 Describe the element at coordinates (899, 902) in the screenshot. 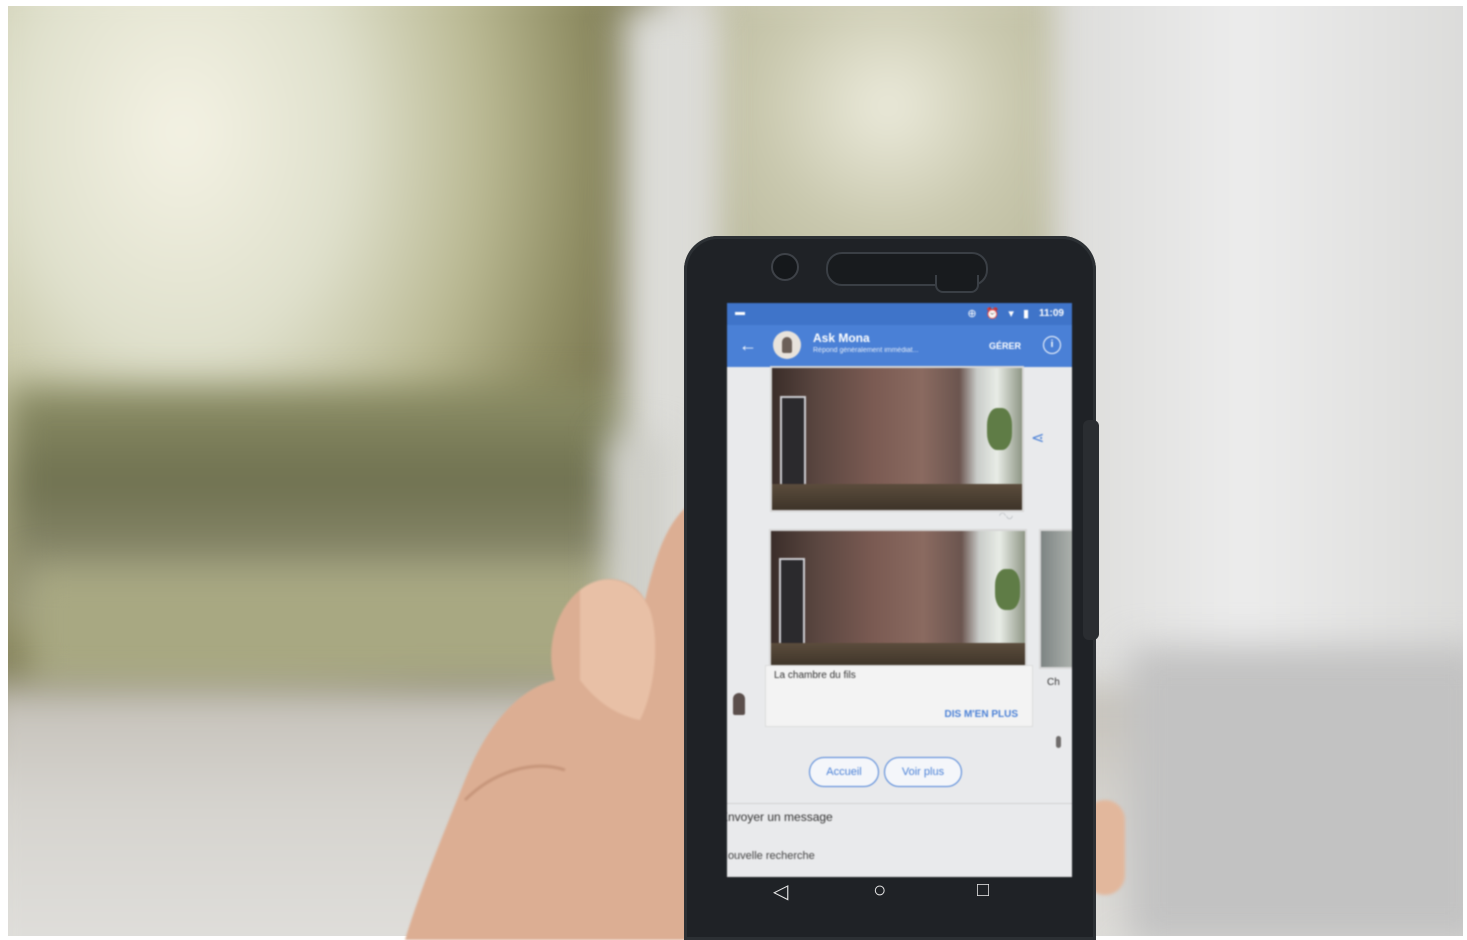

I see `navigation-bar: ◁ ○ □` at that location.